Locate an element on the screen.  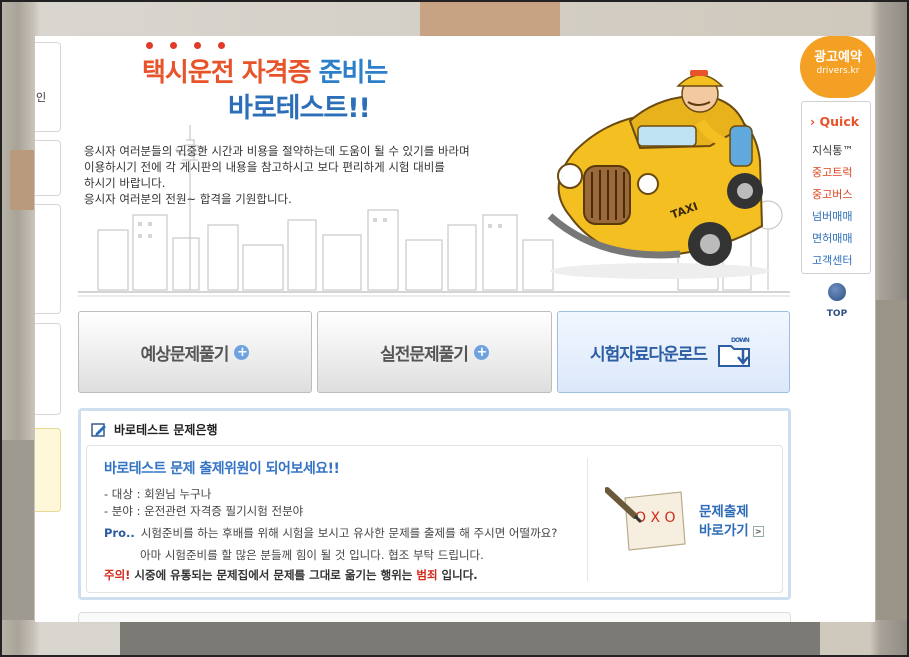
menu-tabs: 예상문제풀기 + 실전문제풀기 + 시험자료다운로드 DOWN is located at coordinates (434, 352).